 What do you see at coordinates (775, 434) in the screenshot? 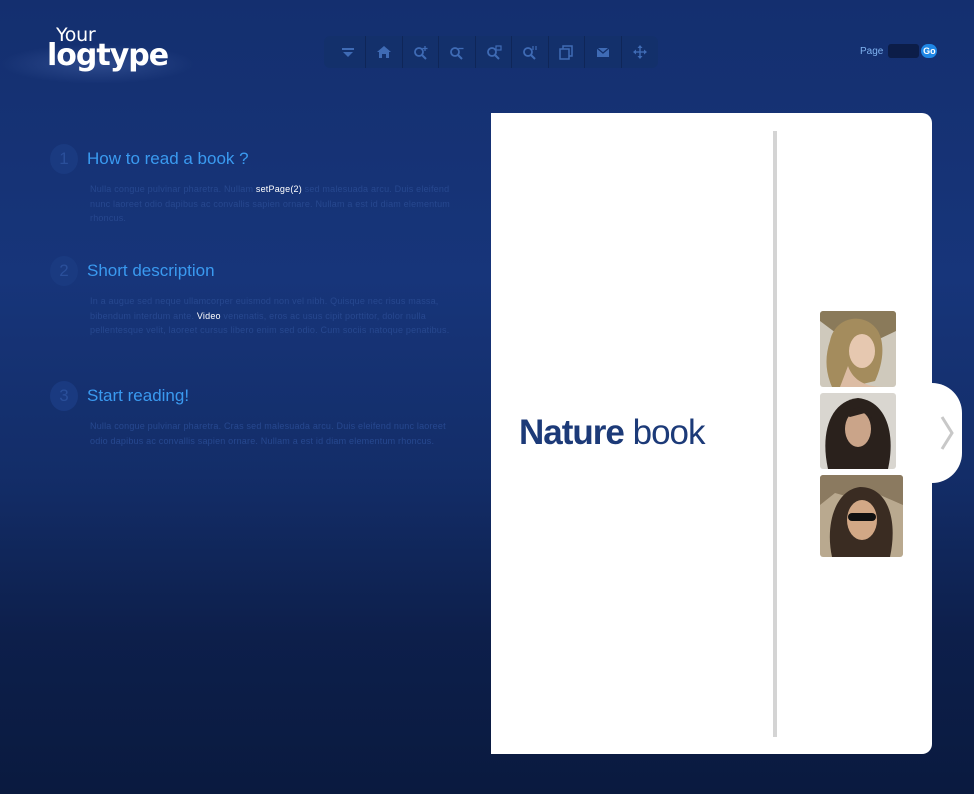
I see `book-spine` at bounding box center [775, 434].